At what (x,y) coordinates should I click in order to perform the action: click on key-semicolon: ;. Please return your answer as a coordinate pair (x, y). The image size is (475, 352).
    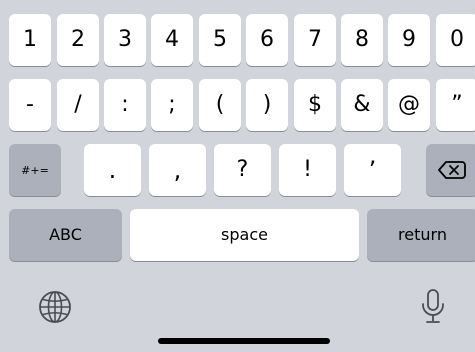
    Looking at the image, I should click on (172, 105).